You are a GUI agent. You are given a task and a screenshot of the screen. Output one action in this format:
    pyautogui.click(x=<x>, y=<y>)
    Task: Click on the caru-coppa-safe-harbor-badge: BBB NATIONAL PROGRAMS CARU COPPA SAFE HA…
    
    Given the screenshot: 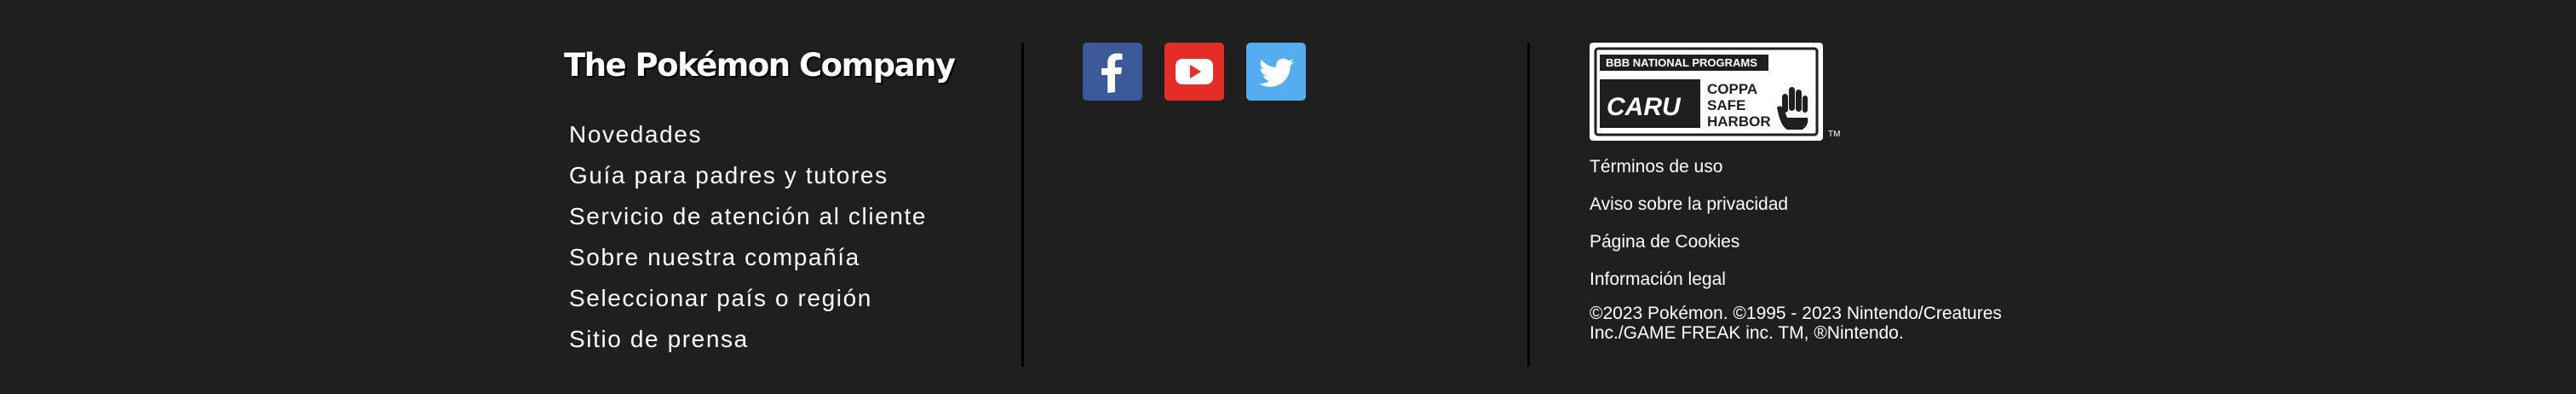 What is the action you would take?
    pyautogui.click(x=1715, y=92)
    